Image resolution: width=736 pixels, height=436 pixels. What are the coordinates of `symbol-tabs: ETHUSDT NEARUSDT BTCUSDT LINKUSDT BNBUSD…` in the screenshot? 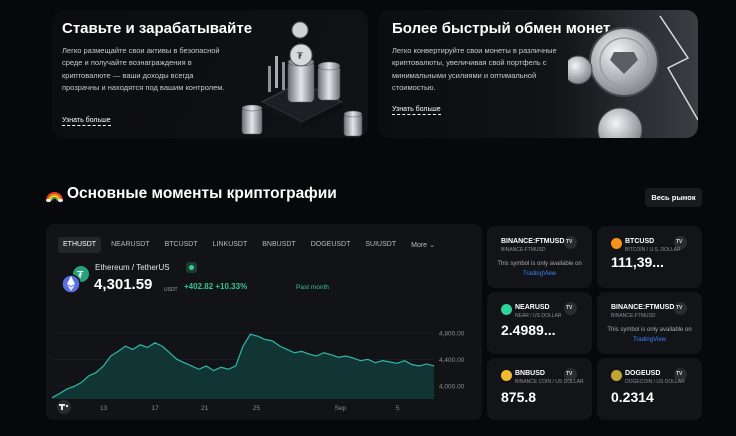 It's located at (251, 245).